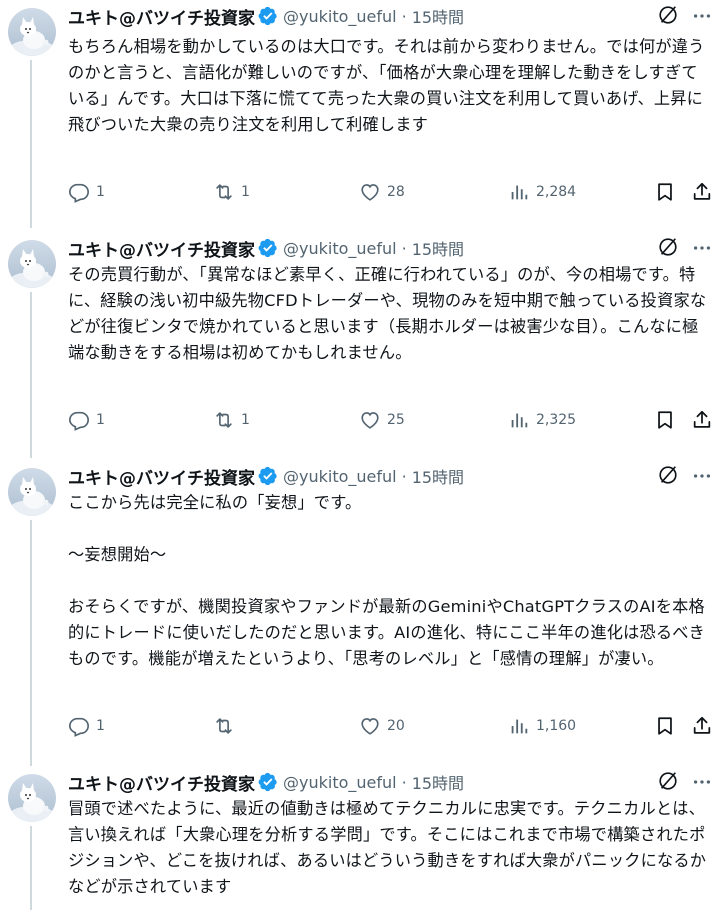 The width and height of the screenshot is (721, 910). What do you see at coordinates (382, 420) in the screenshot?
I see `like-button: 25` at bounding box center [382, 420].